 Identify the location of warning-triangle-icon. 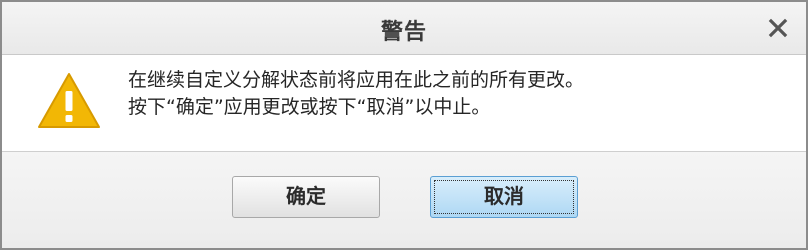
(69, 101).